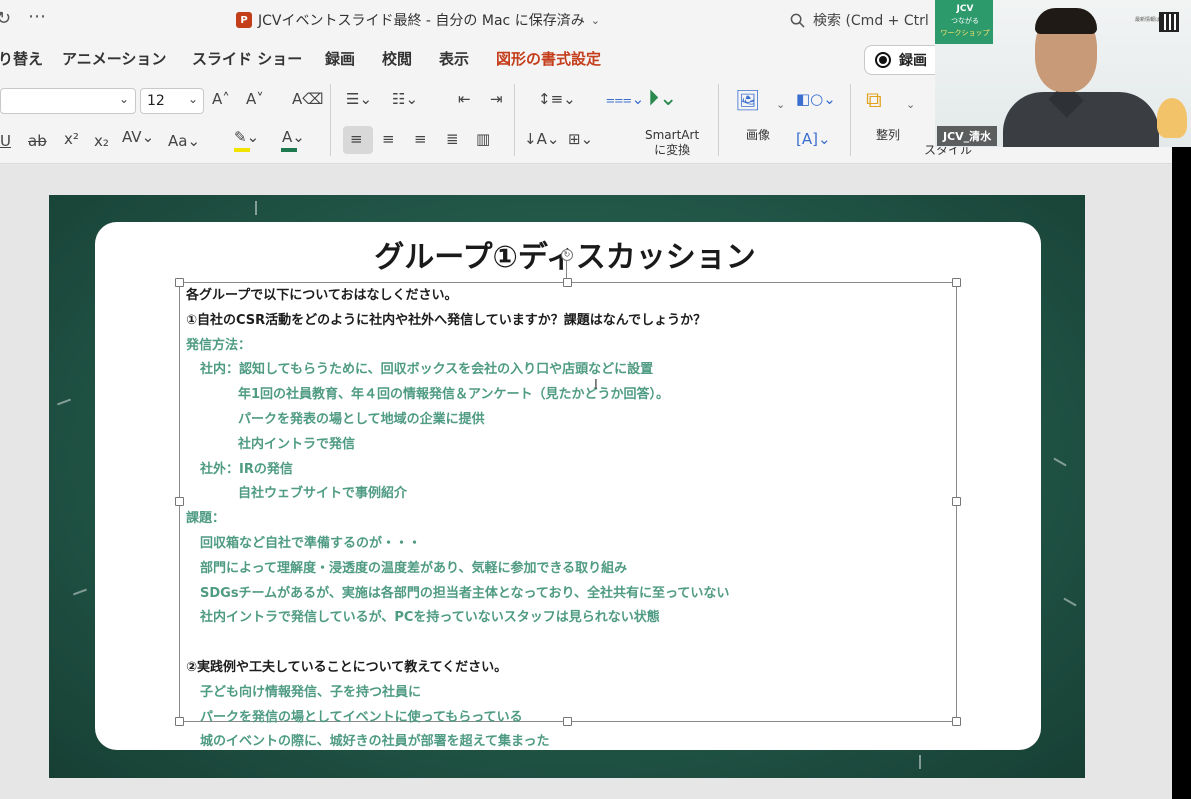 The height and width of the screenshot is (799, 1191). Describe the element at coordinates (541, 139) in the screenshot. I see `text-direction-icon: ↓A⌄` at that location.